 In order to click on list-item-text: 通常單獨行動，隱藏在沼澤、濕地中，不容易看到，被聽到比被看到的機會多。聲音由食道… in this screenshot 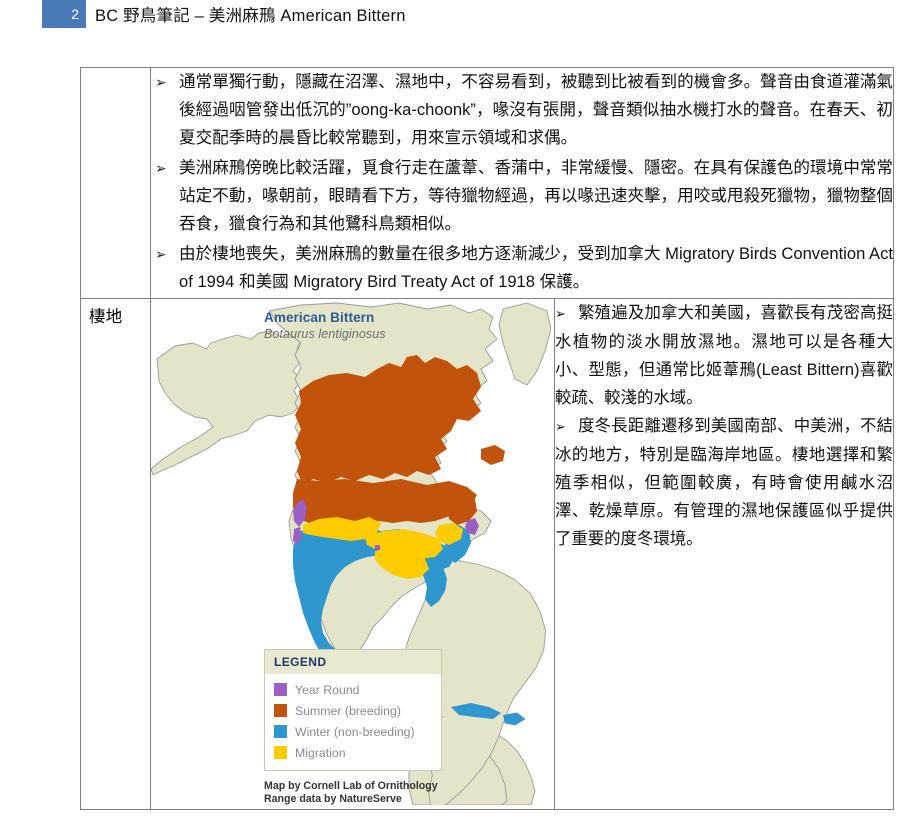, I will do `click(536, 109)`.